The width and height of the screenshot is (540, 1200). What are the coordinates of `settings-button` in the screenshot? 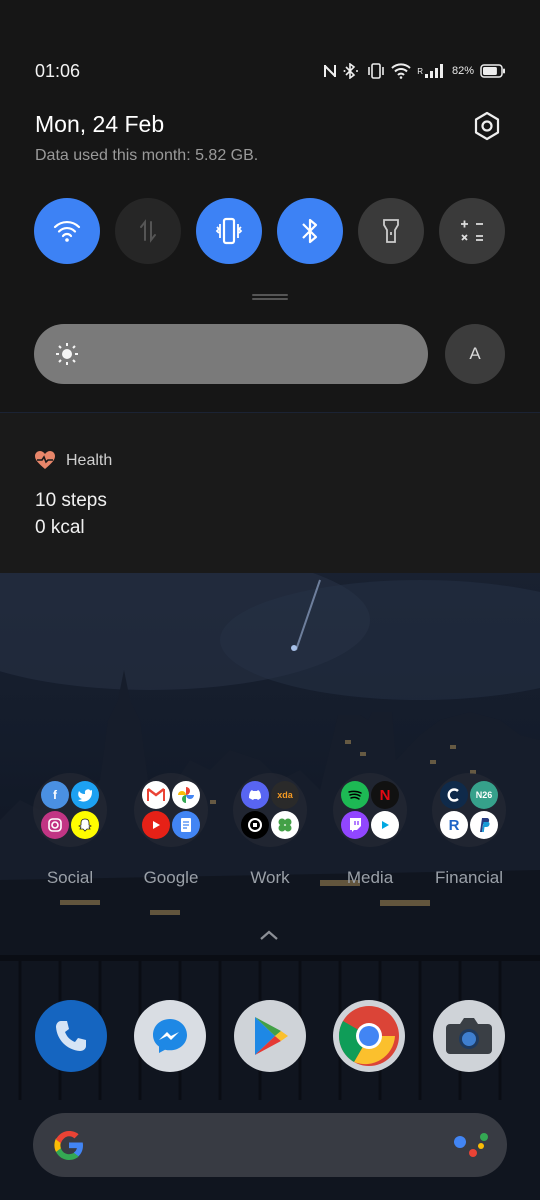 It's located at (487, 126).